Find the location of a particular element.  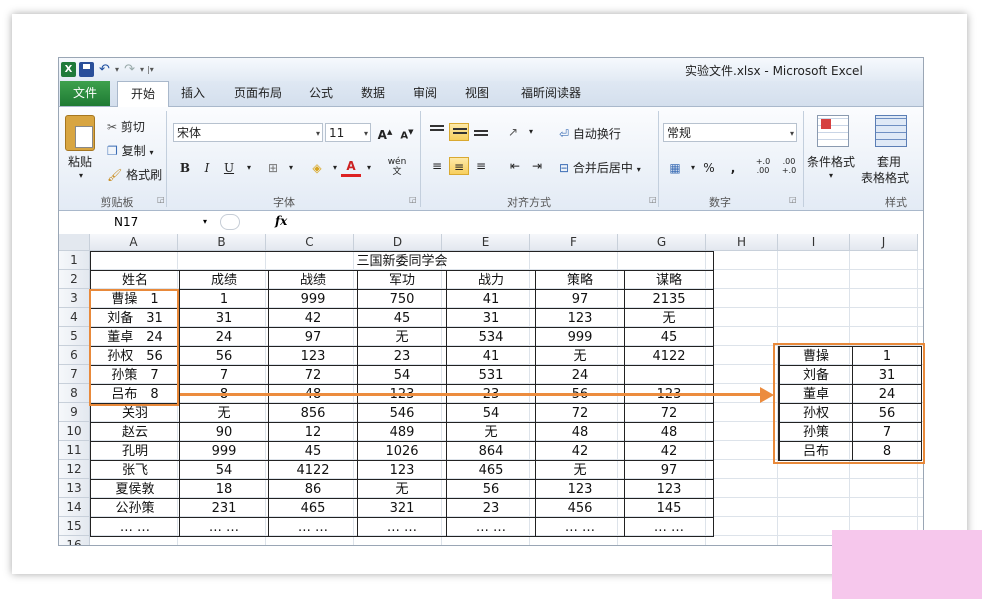

customize-qat-icon: |▾ is located at coordinates (150, 69).